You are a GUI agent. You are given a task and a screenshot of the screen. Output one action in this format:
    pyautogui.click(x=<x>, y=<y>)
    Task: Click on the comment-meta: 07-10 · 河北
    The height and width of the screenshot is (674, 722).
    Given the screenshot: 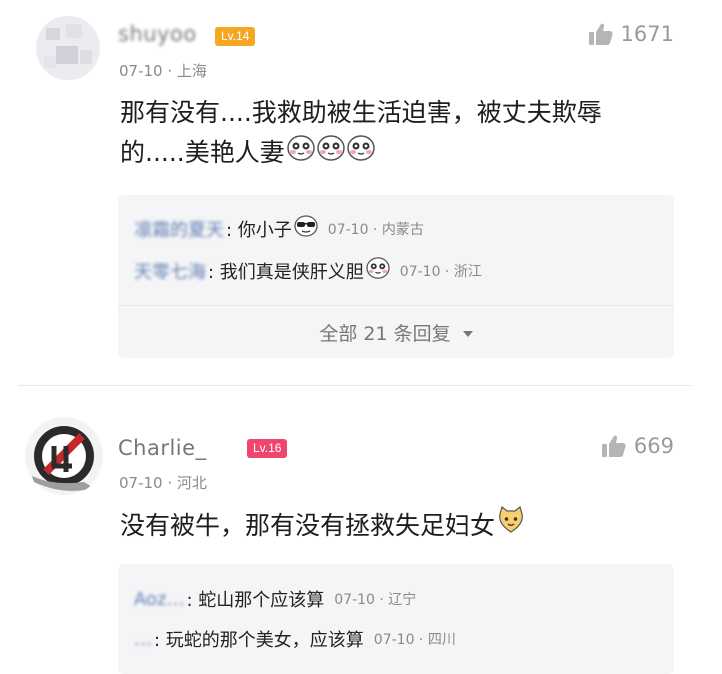 What is the action you would take?
    pyautogui.click(x=163, y=483)
    